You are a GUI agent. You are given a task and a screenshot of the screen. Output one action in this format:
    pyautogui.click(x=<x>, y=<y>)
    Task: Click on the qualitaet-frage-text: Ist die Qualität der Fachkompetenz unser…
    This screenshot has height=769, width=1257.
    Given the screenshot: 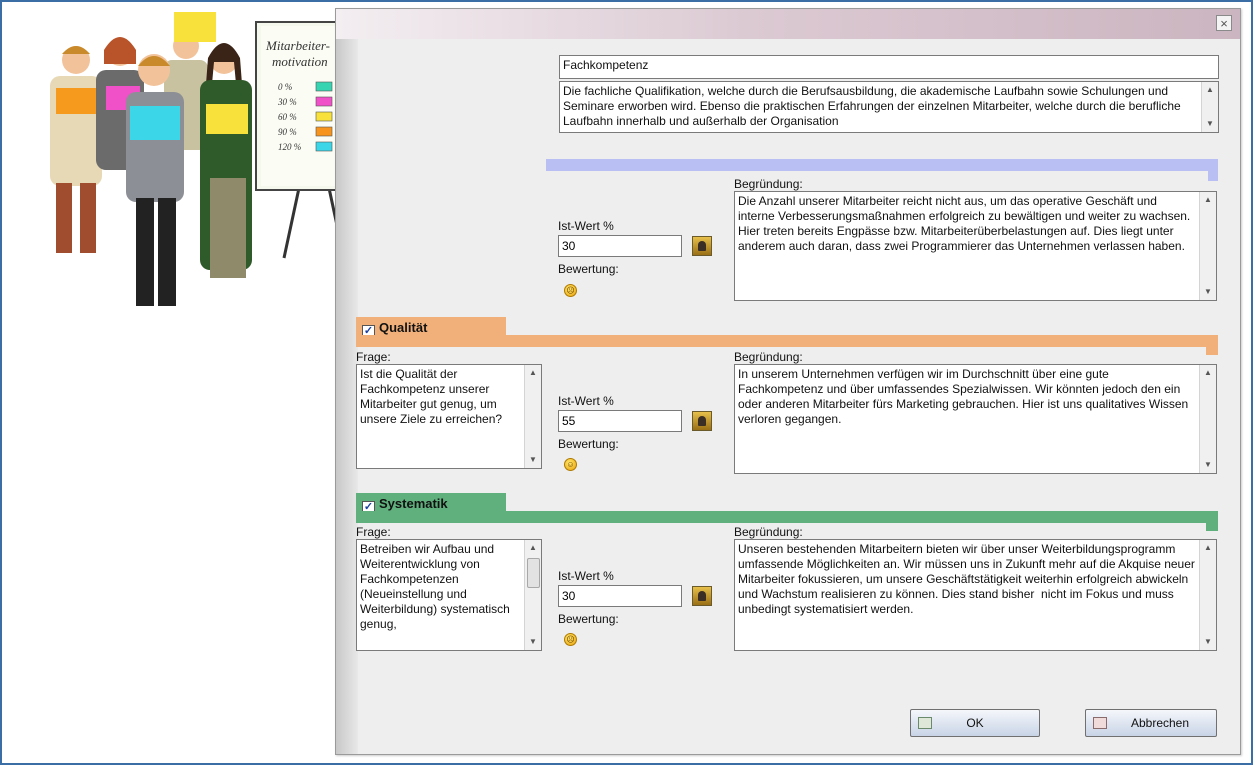 What is the action you would take?
    pyautogui.click(x=431, y=396)
    